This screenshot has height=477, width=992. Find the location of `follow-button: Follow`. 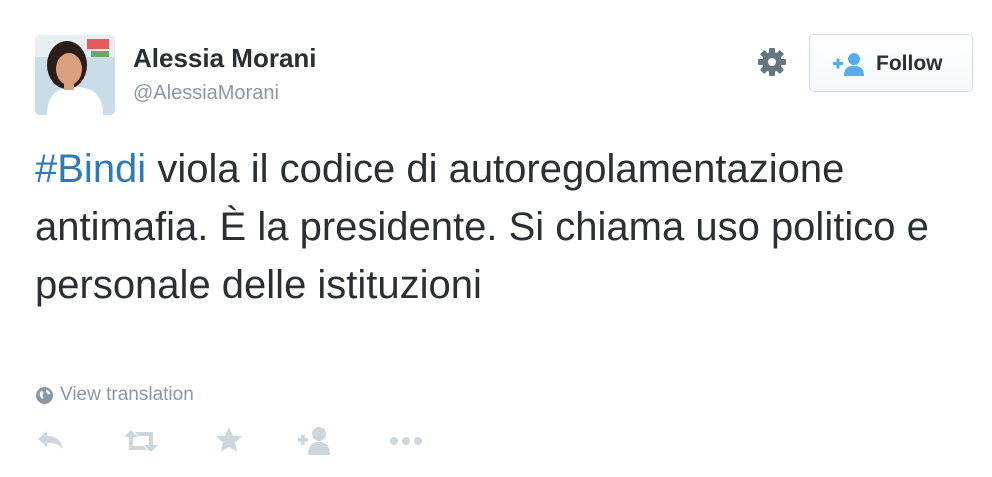

follow-button: Follow is located at coordinates (891, 63).